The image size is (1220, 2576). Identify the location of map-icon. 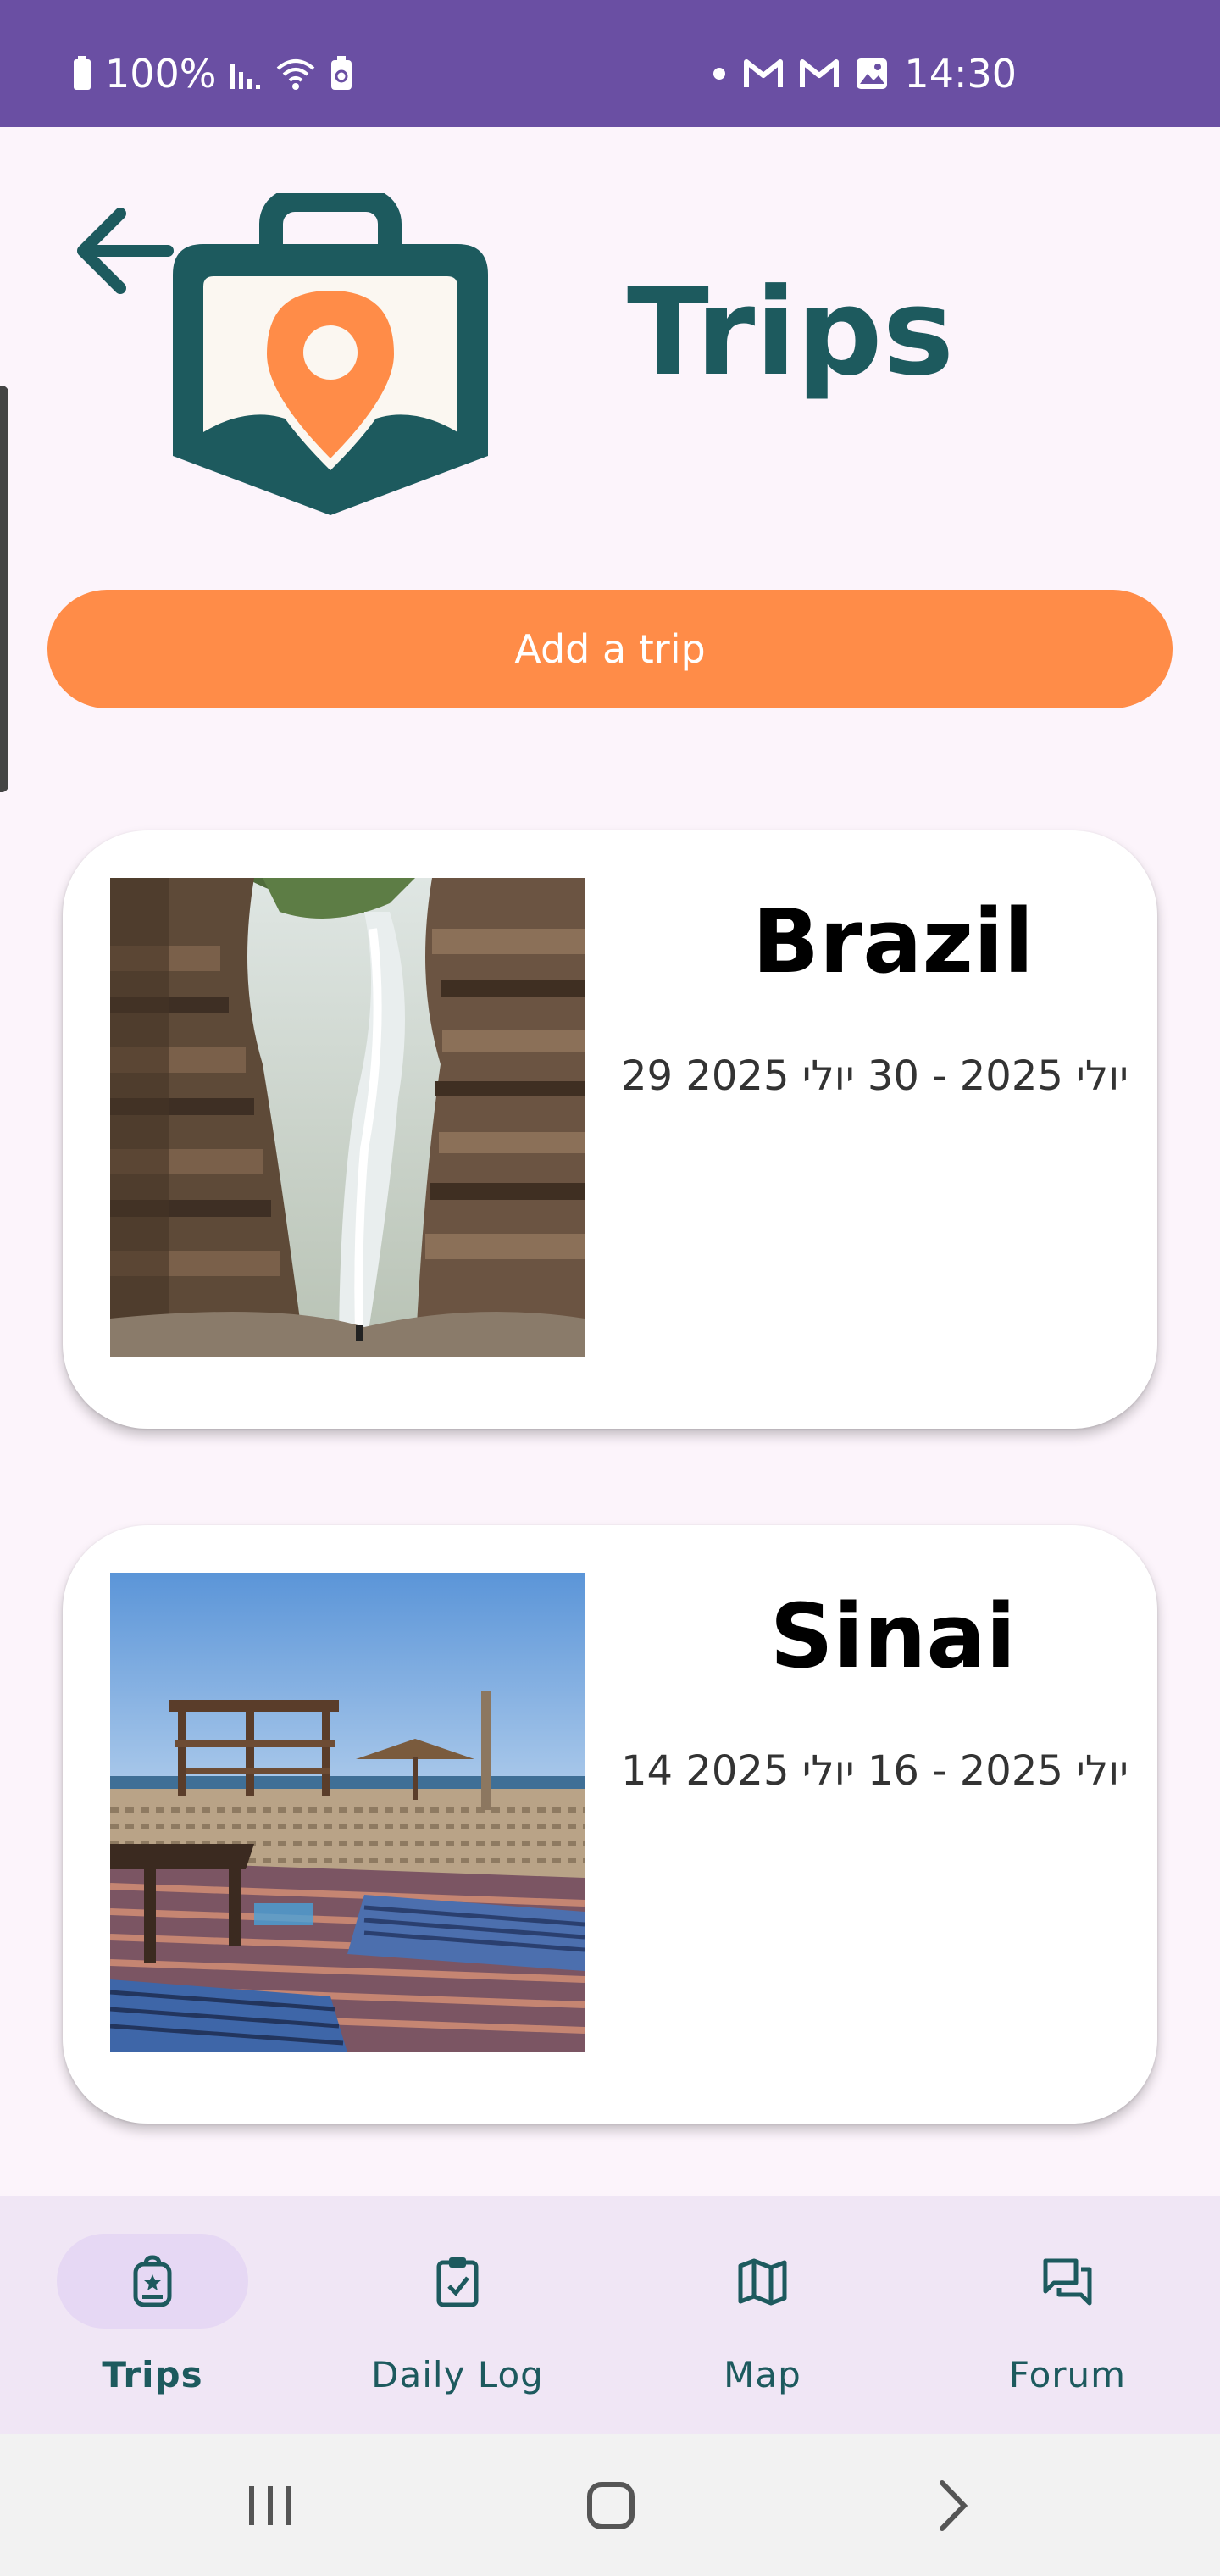
(762, 2282).